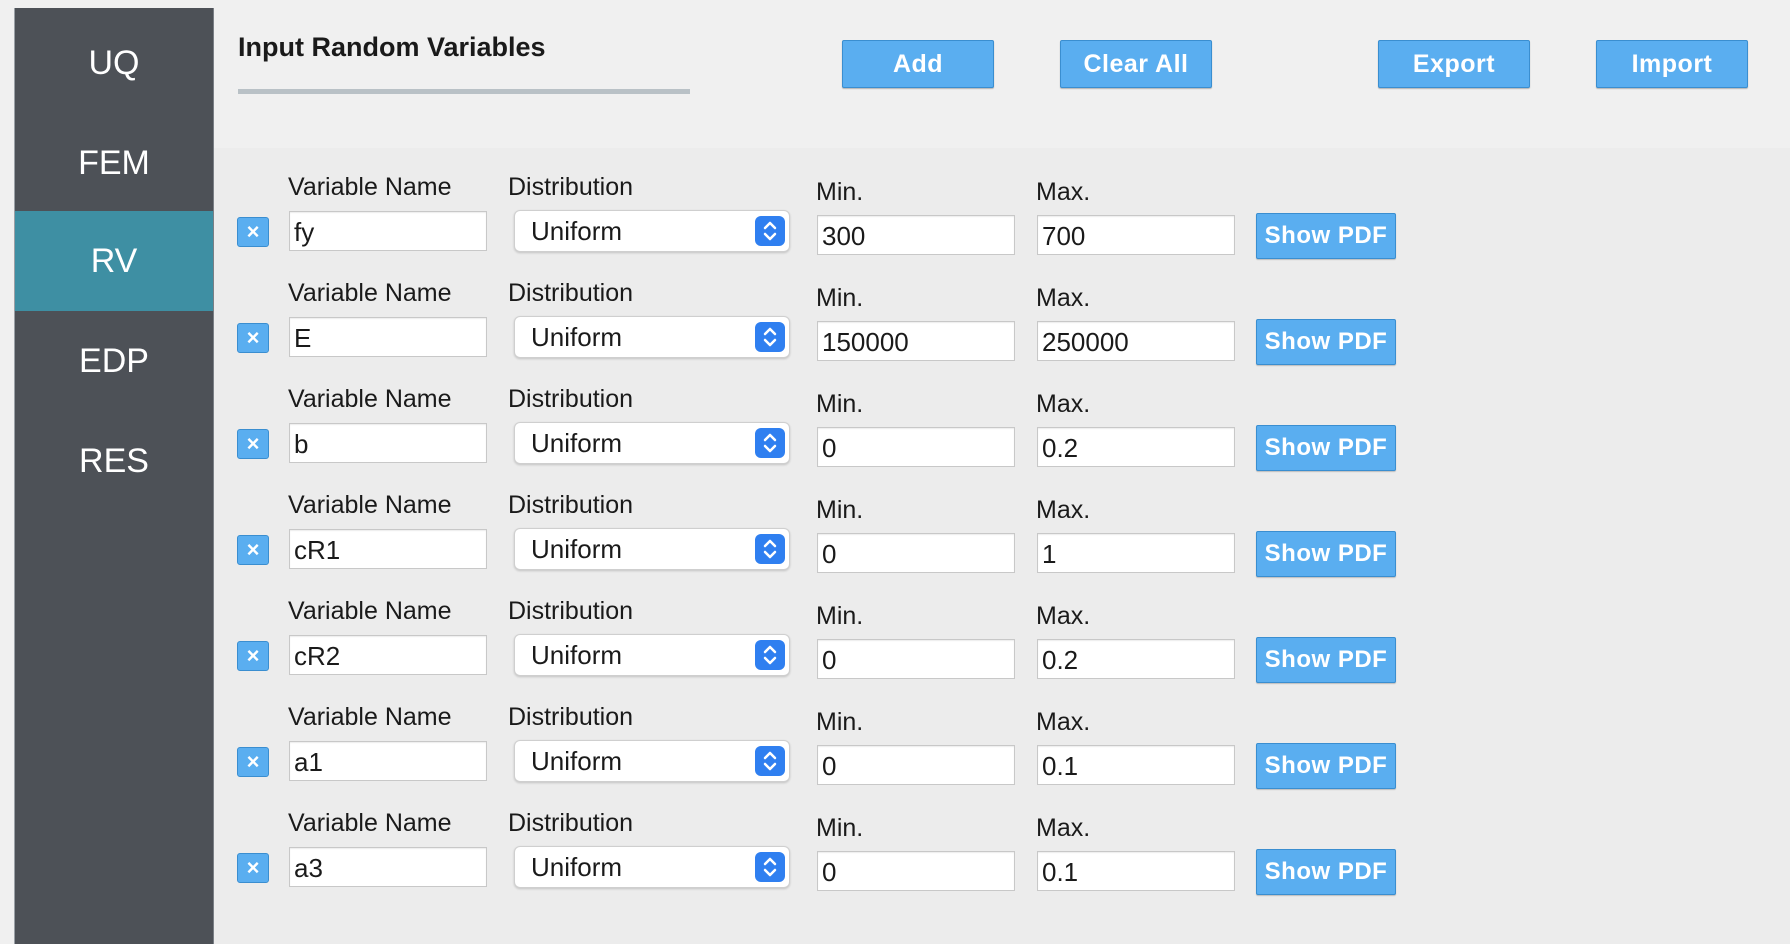 This screenshot has width=1790, height=944. I want to click on sidebar-item-res: RES, so click(114, 461).